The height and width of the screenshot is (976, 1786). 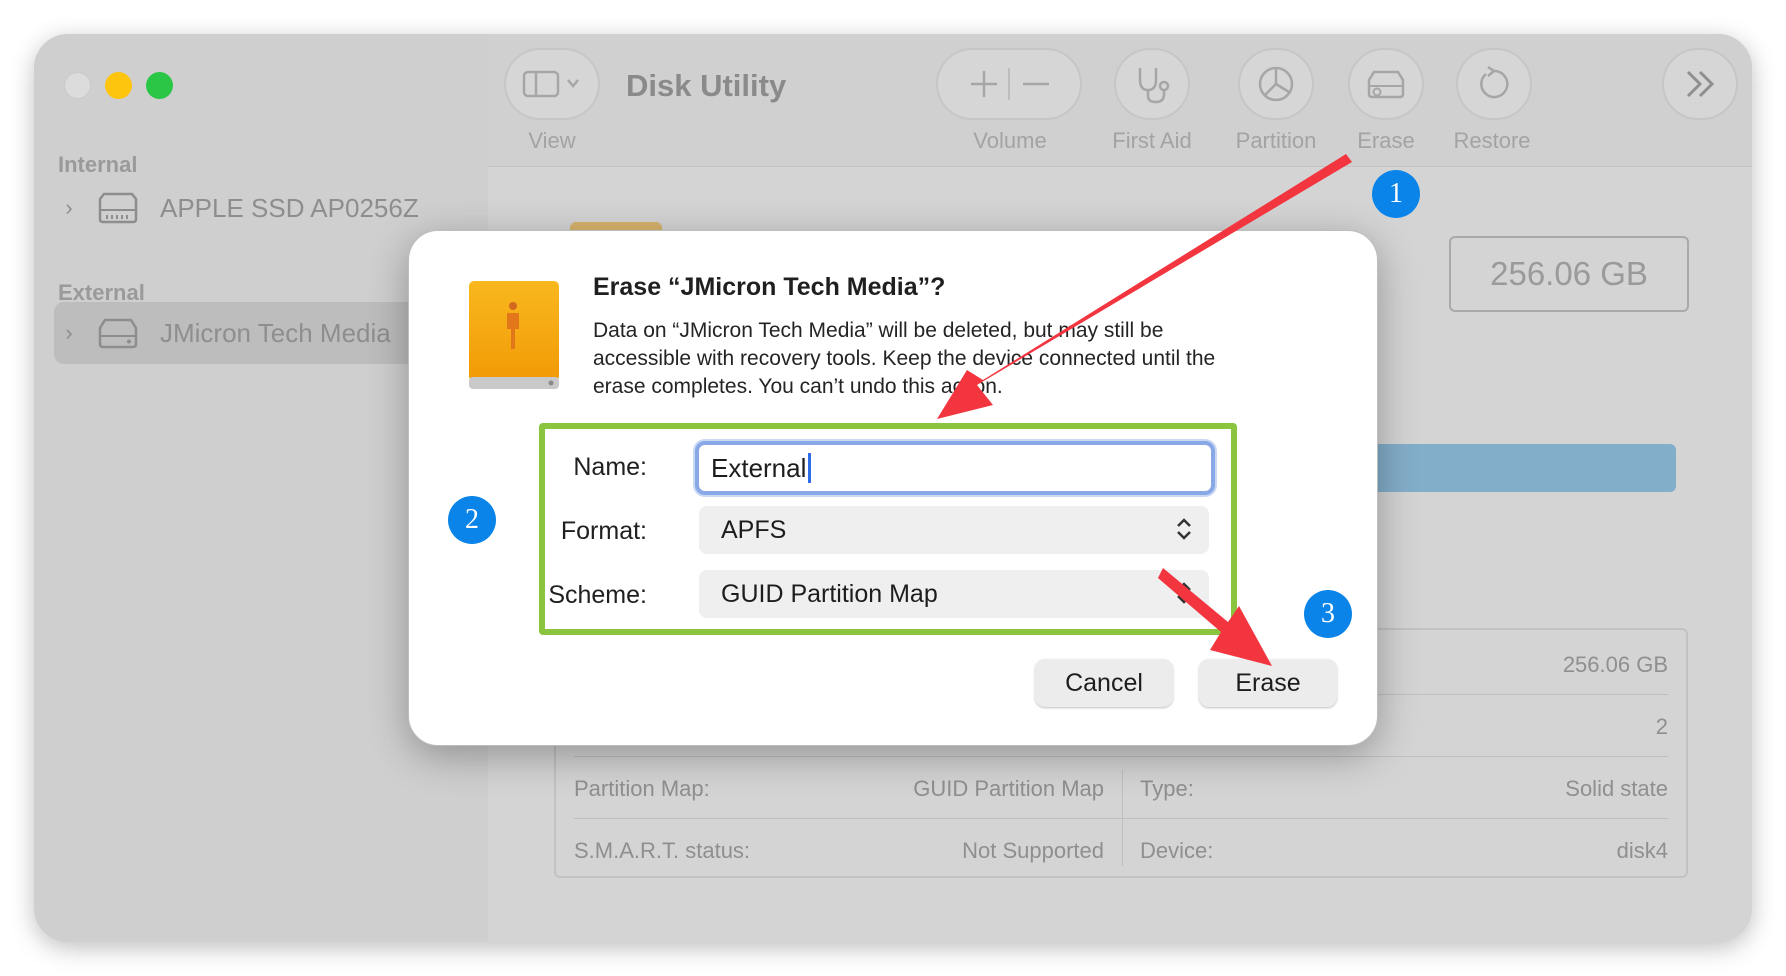 I want to click on pie-chart-icon, so click(x=1276, y=84).